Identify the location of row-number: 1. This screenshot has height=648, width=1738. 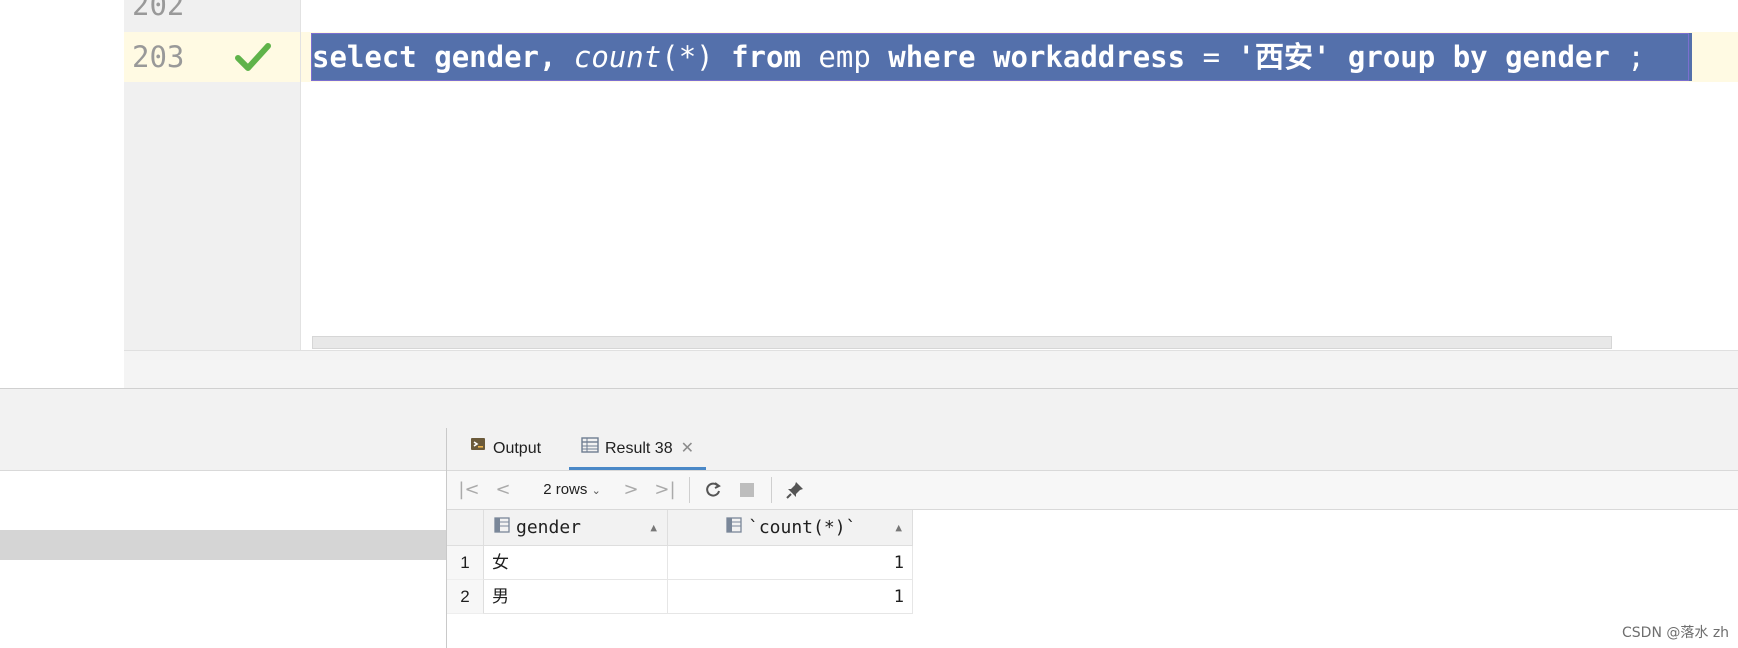
(465, 563).